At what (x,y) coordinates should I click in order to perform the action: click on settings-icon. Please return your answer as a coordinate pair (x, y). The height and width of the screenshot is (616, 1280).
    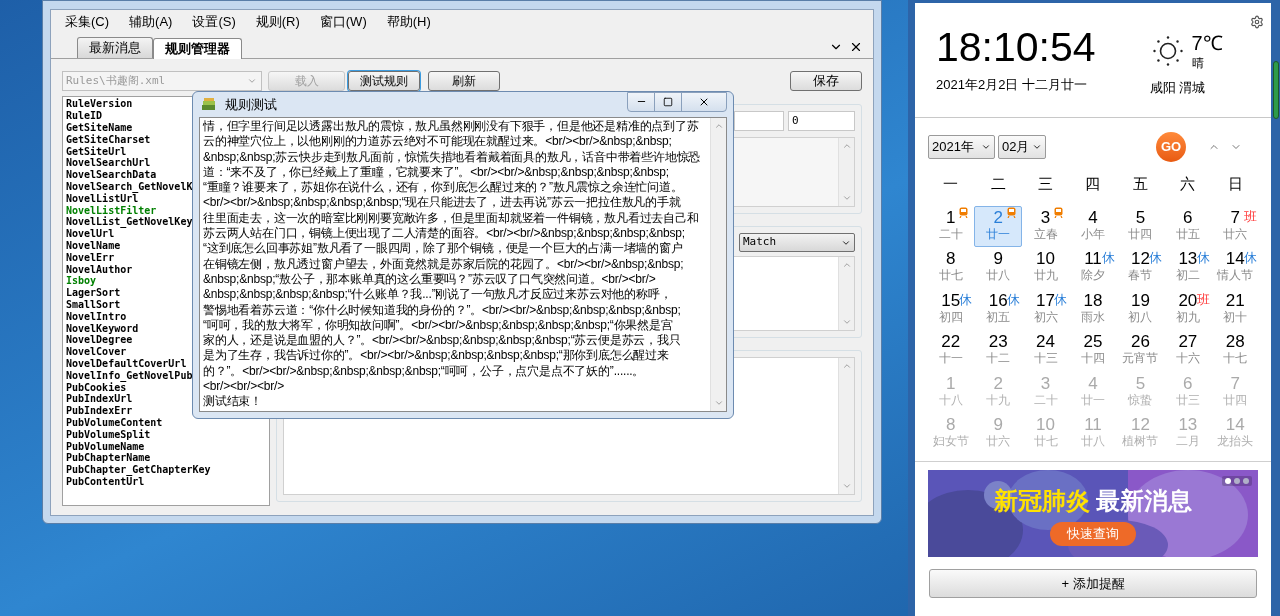
    Looking at the image, I should click on (1257, 22).